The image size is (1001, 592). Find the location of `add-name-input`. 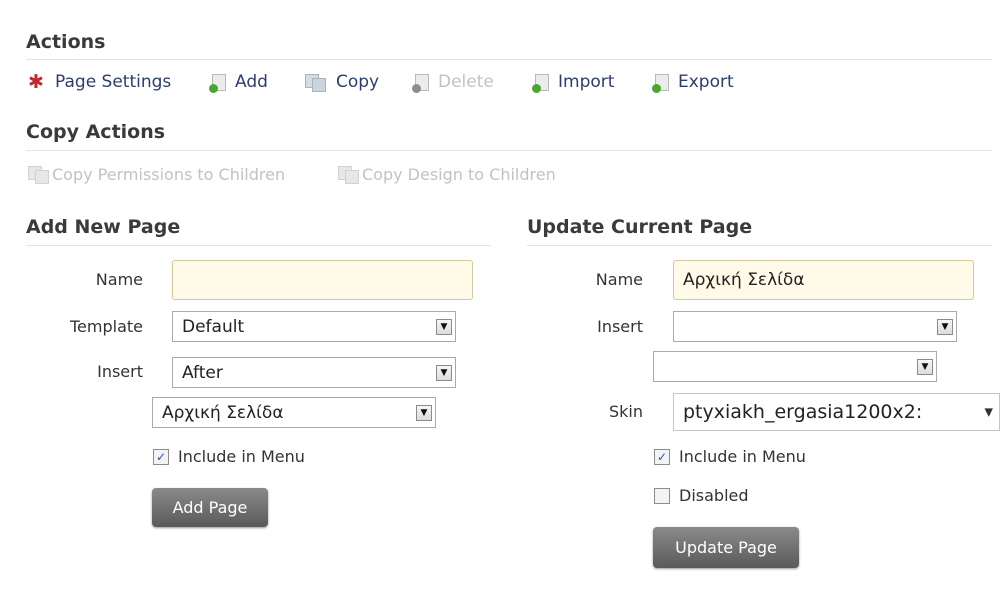

add-name-input is located at coordinates (322, 280).